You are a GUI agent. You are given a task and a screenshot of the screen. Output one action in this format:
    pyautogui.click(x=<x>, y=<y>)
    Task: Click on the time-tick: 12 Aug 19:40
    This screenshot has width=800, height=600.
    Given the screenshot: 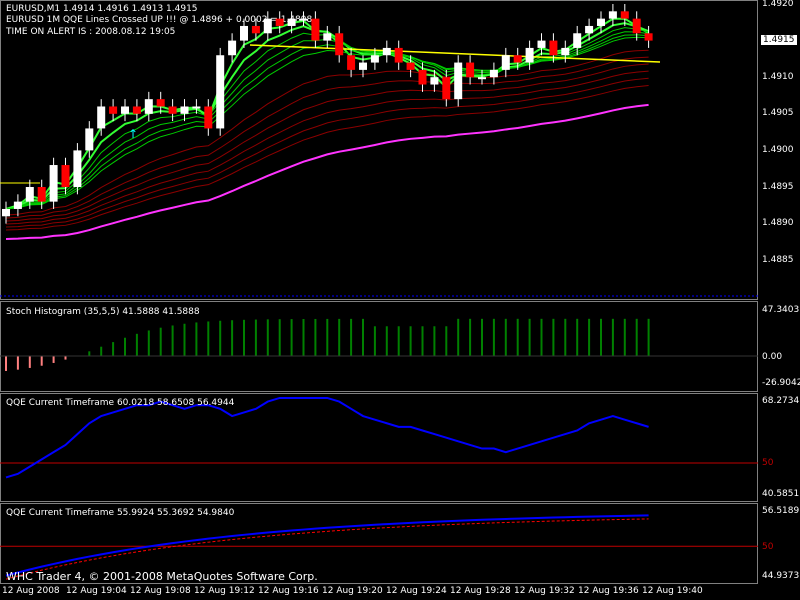 What is the action you would take?
    pyautogui.click(x=672, y=591)
    